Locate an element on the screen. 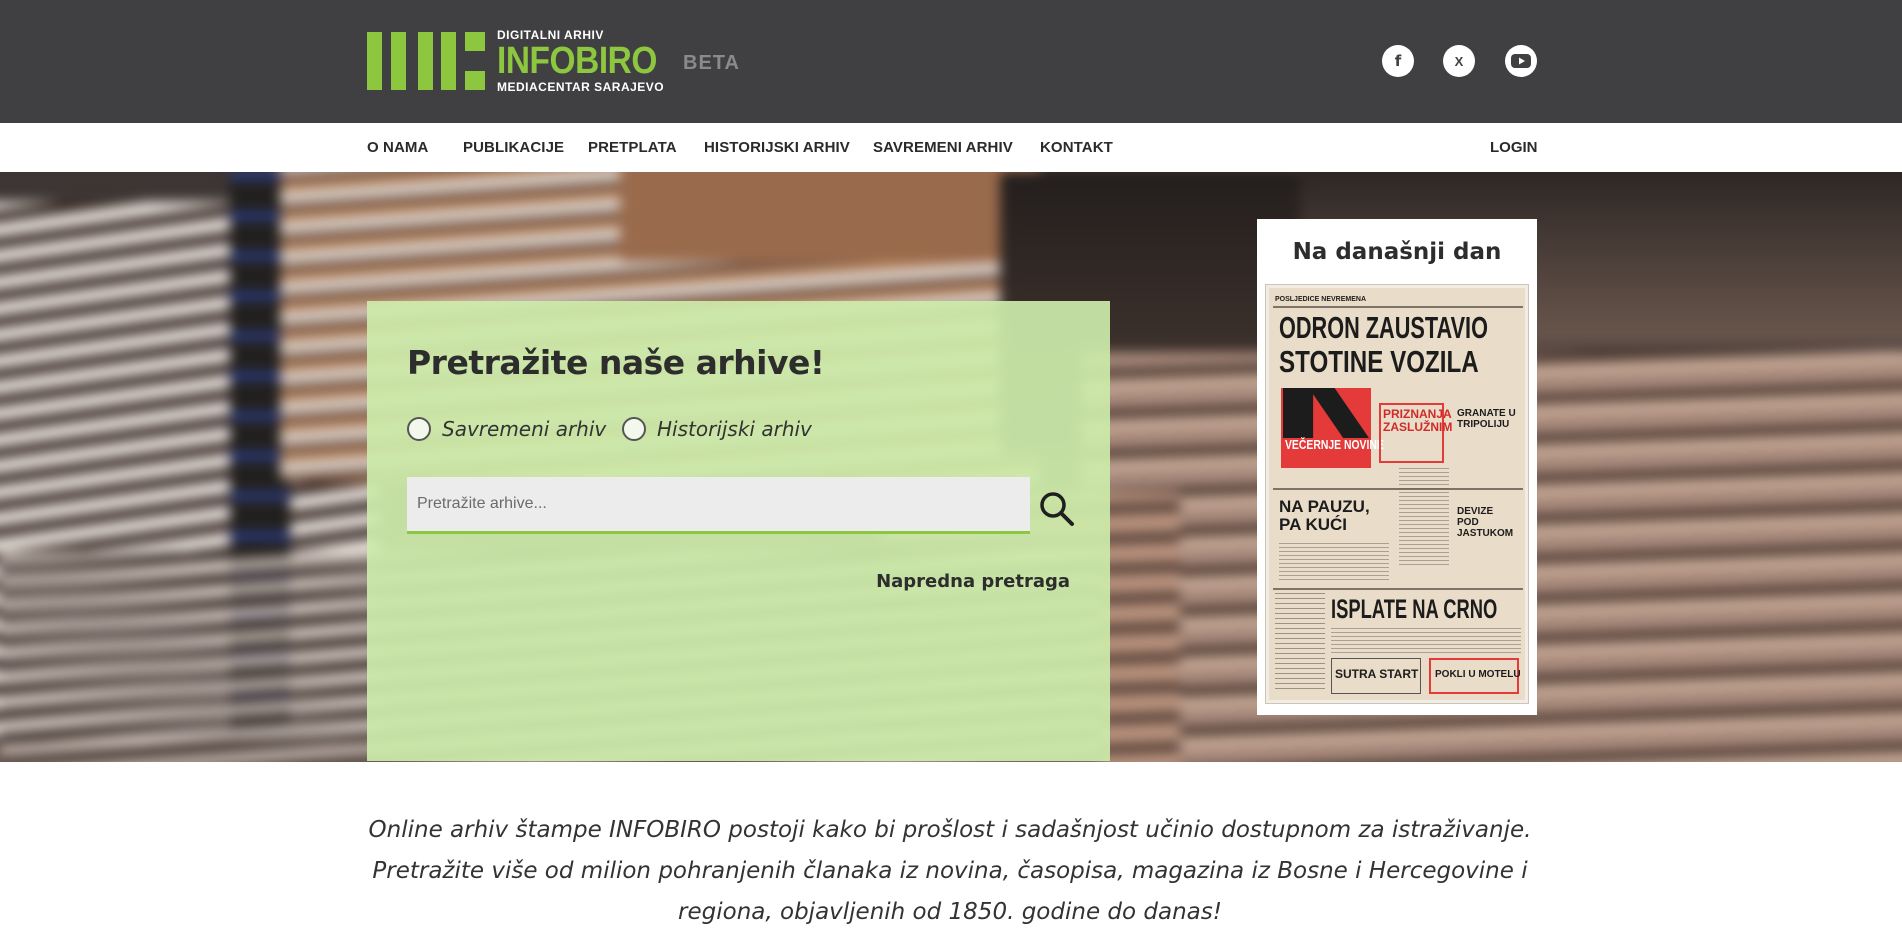  nav-item-pretplata: PRETPLATA is located at coordinates (632, 147).